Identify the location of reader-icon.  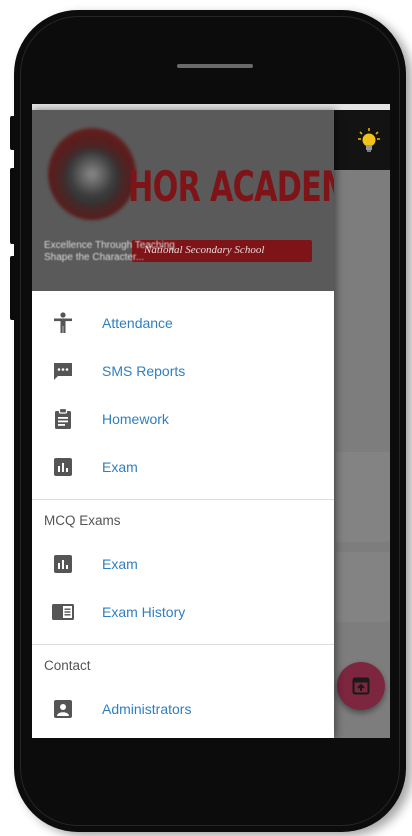
(63, 612).